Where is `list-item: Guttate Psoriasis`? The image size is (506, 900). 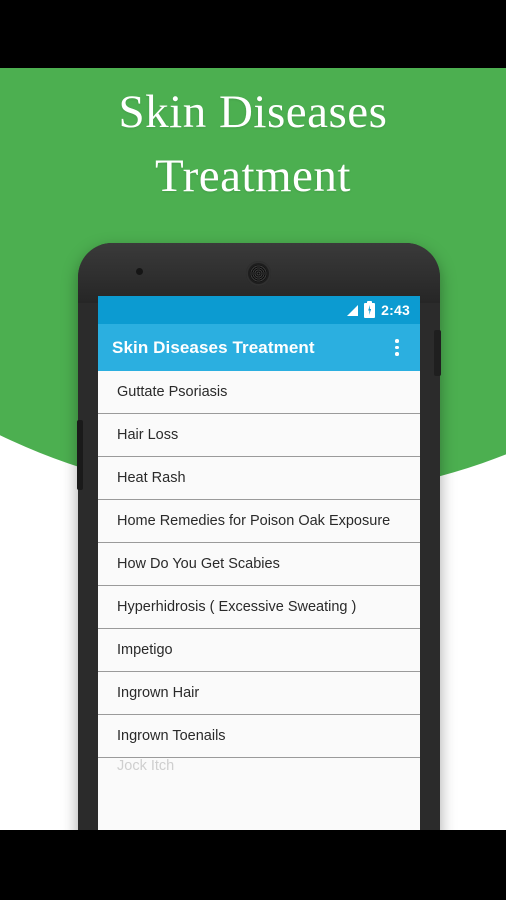 list-item: Guttate Psoriasis is located at coordinates (259, 392).